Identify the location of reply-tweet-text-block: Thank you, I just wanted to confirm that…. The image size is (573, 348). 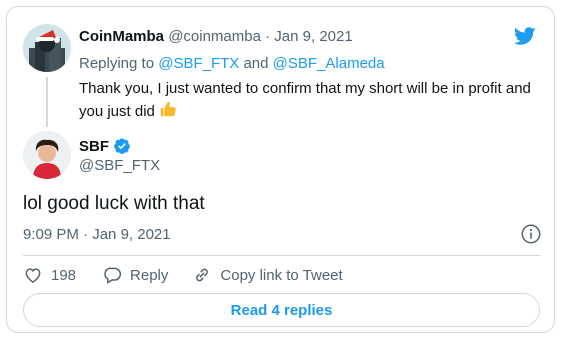
(306, 101).